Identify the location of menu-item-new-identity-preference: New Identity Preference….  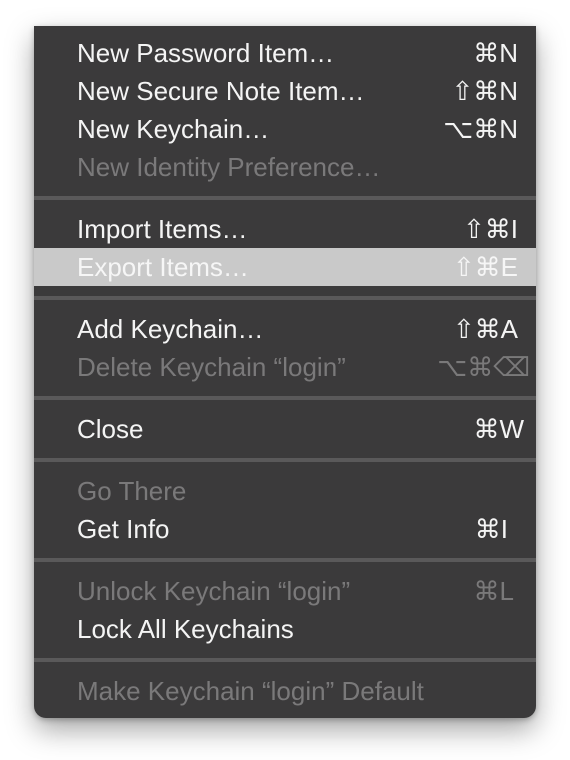
(285, 167).